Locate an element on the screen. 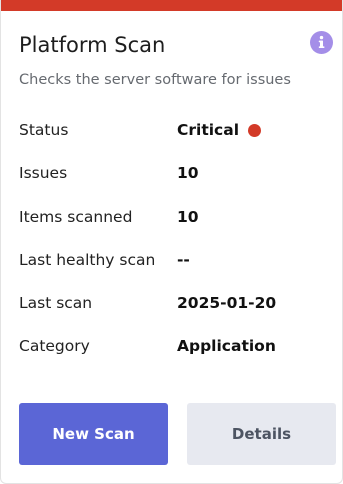 This screenshot has width=343, height=484. category-label: Category is located at coordinates (54, 346).